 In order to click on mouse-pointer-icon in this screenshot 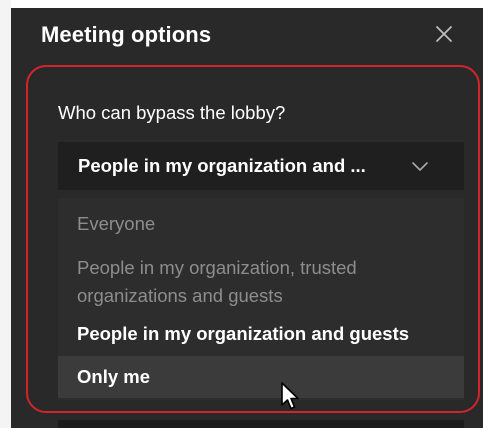, I will do `click(290, 396)`.